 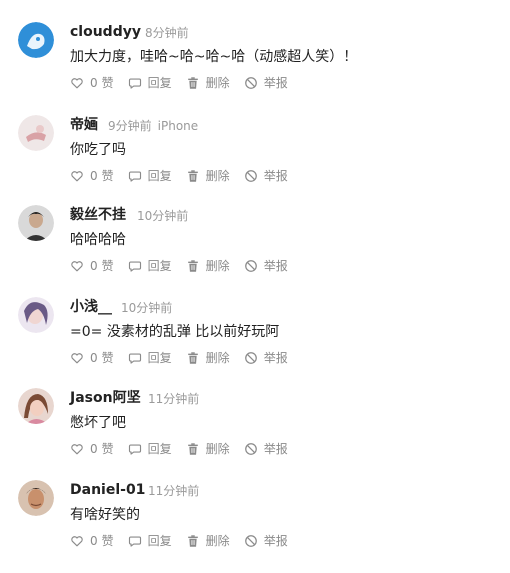 What do you see at coordinates (84, 125) in the screenshot?
I see `username: 帝婳` at bounding box center [84, 125].